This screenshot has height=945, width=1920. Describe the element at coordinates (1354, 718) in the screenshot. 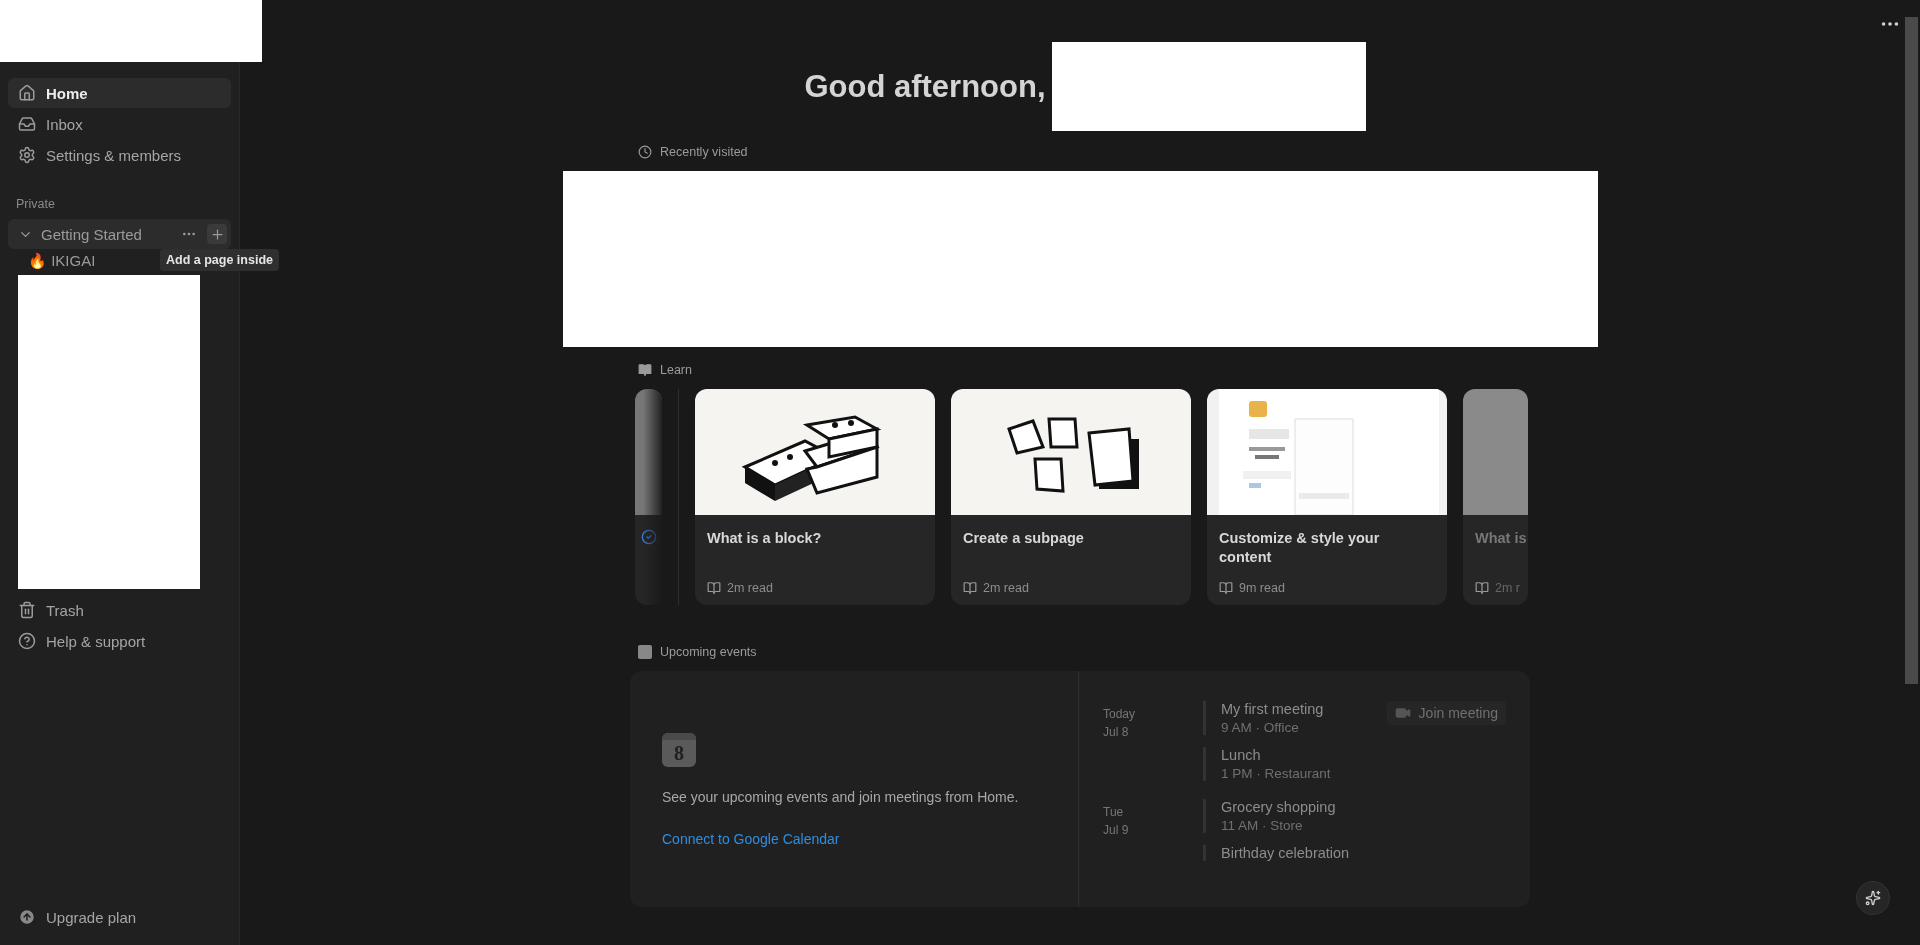

I see `event-item: My first meeting 9 AM · Office Join meeting` at that location.